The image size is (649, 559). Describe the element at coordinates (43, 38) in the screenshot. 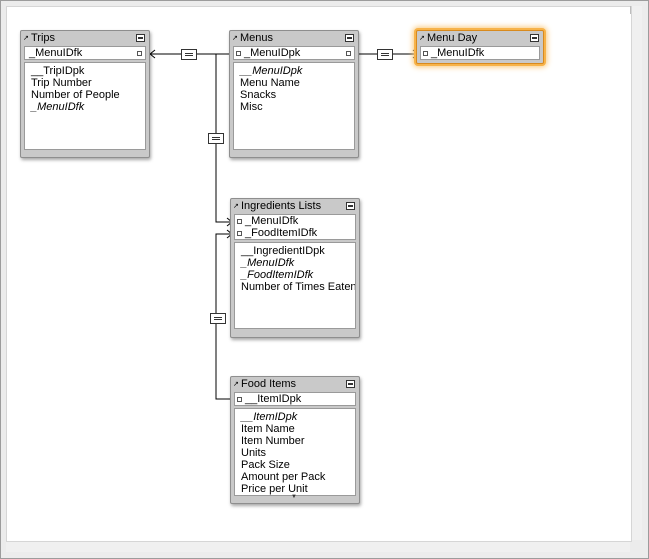

I see `table-title: Trips` at that location.